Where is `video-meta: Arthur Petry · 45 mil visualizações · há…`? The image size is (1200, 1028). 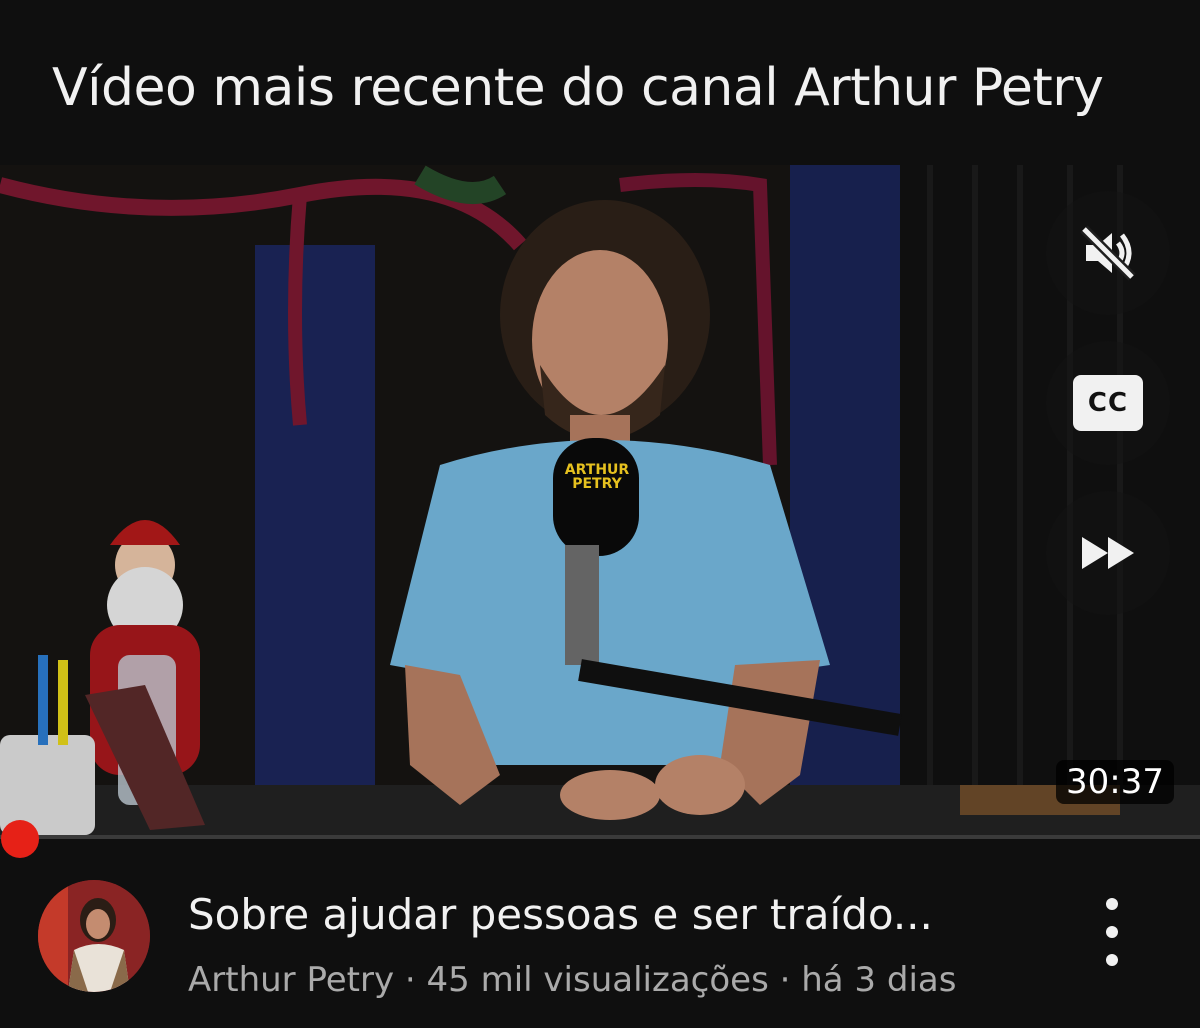
video-meta: Arthur Petry · 45 mil visualizações · há… is located at coordinates (572, 980).